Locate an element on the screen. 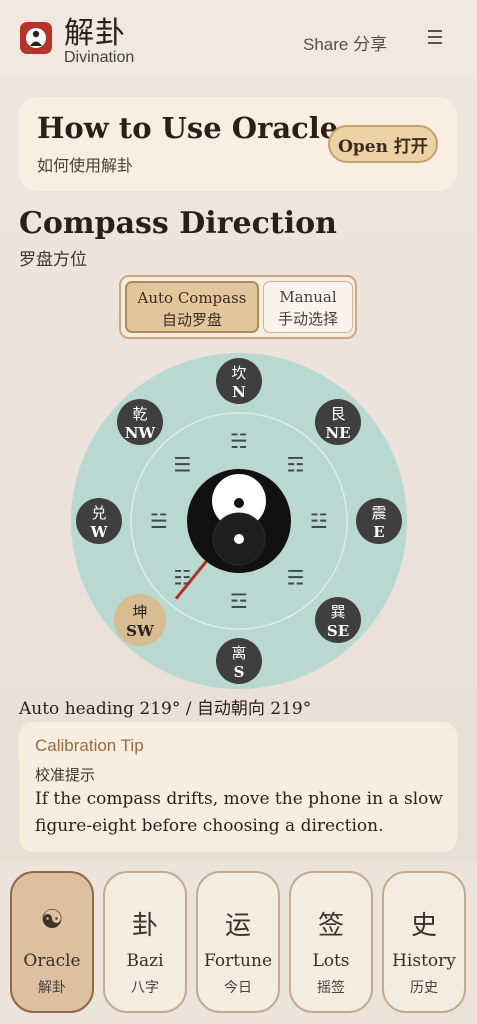 The image size is (477, 1024). manual-select-button: Manual 手动选择 is located at coordinates (308, 307).